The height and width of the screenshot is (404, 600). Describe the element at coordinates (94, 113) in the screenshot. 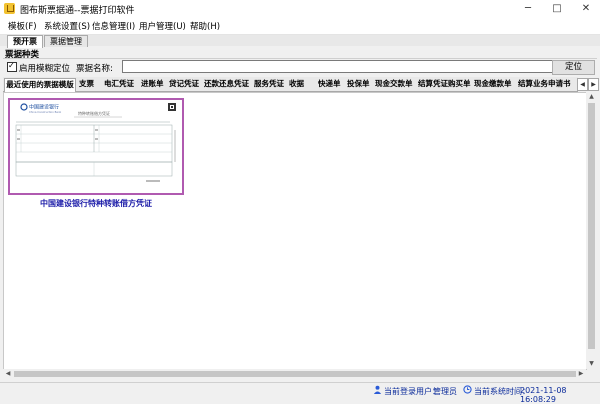

I see `voucher-title: 特种转账借方凭证` at that location.